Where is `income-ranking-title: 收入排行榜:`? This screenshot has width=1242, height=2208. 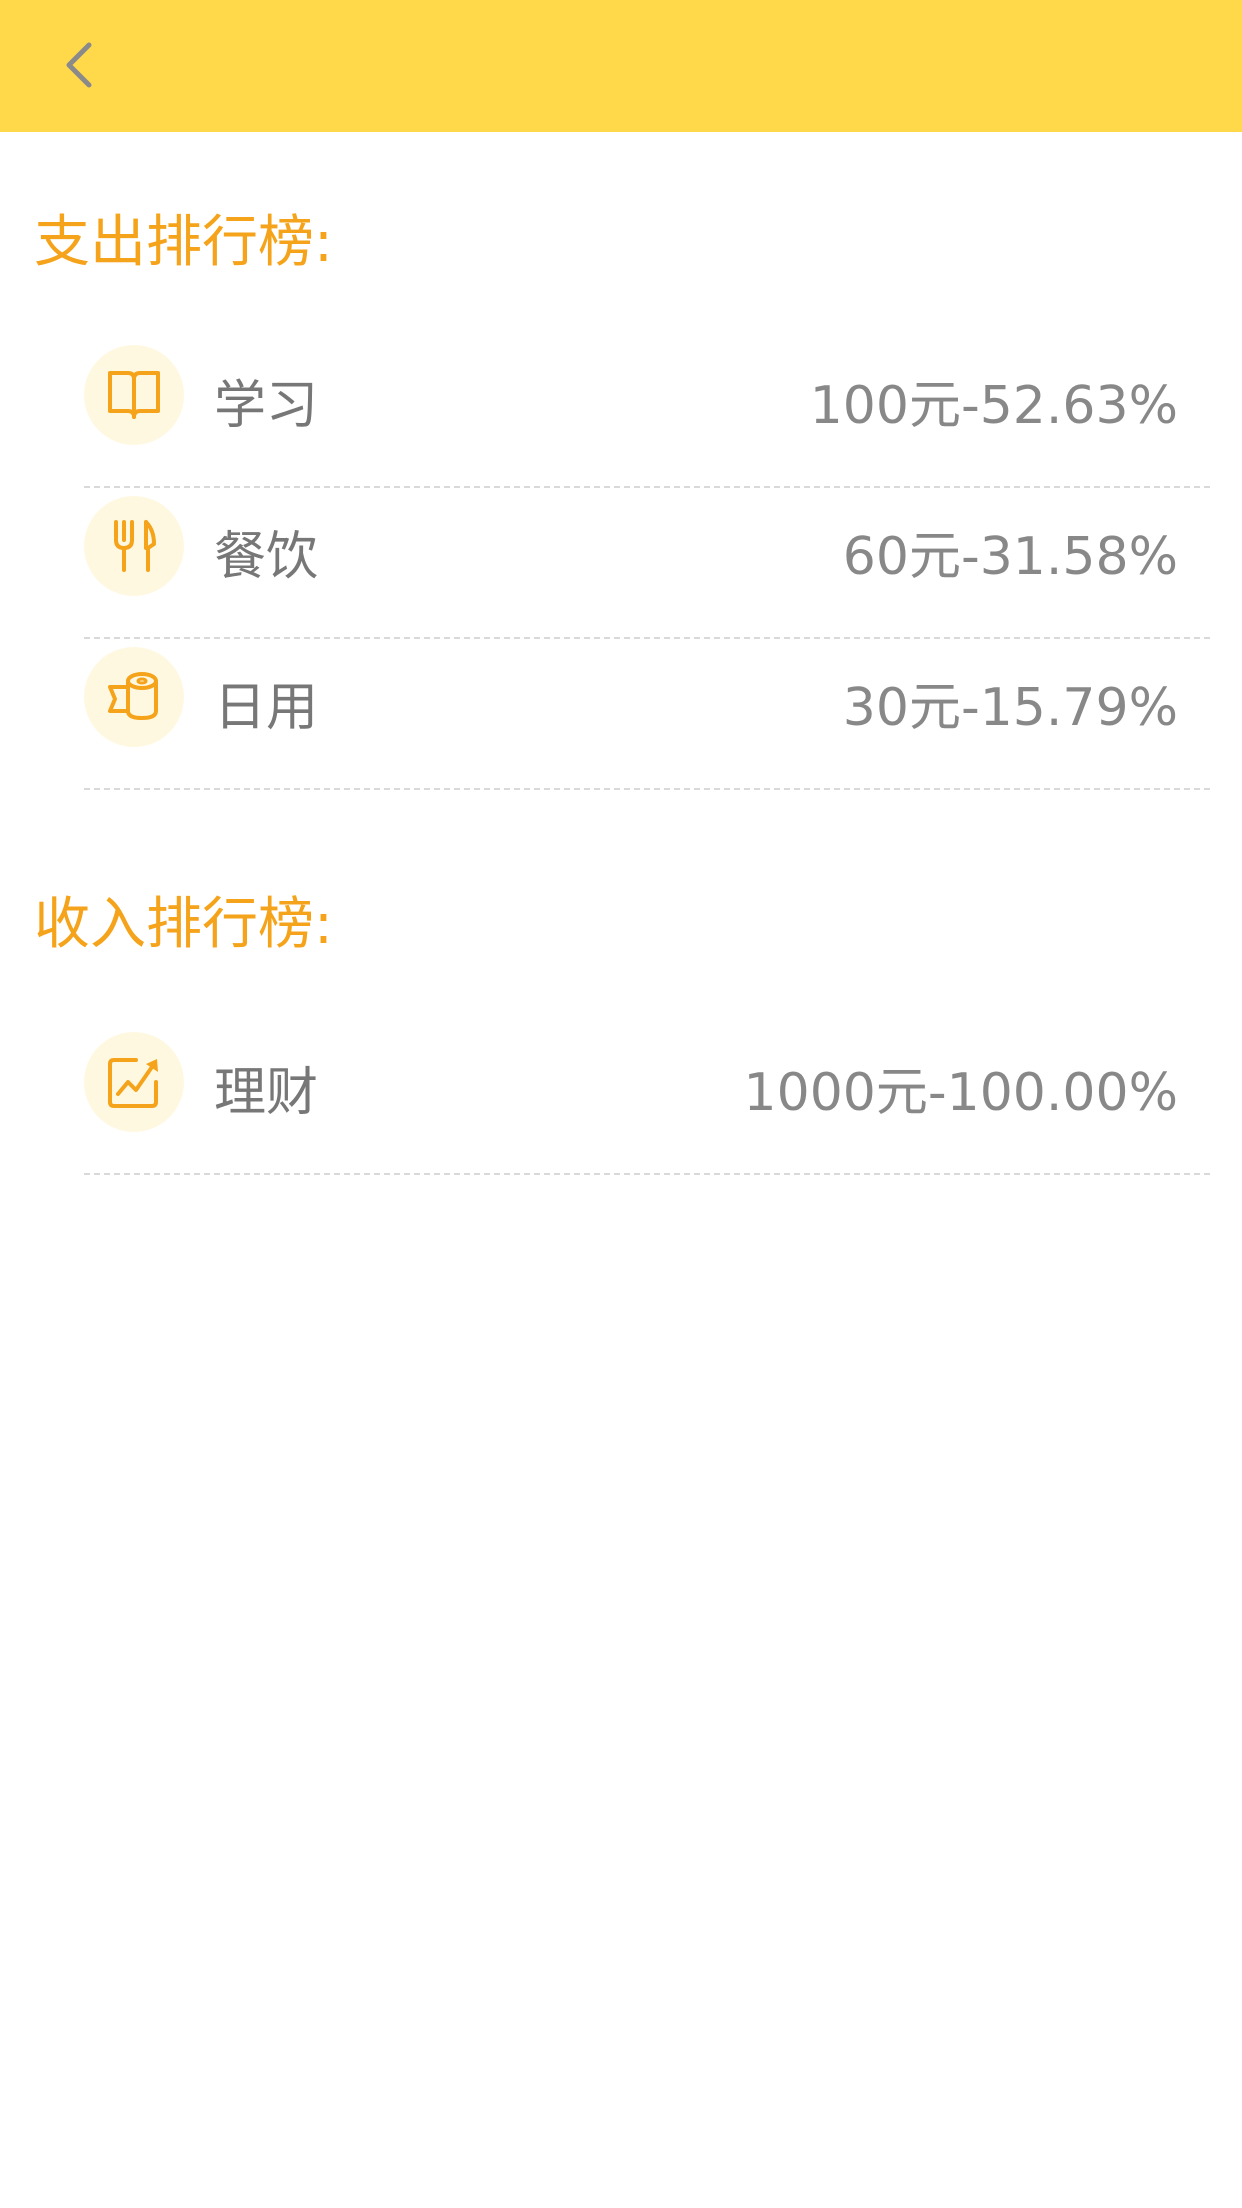 income-ranking-title: 收入排行榜: is located at coordinates (183, 924).